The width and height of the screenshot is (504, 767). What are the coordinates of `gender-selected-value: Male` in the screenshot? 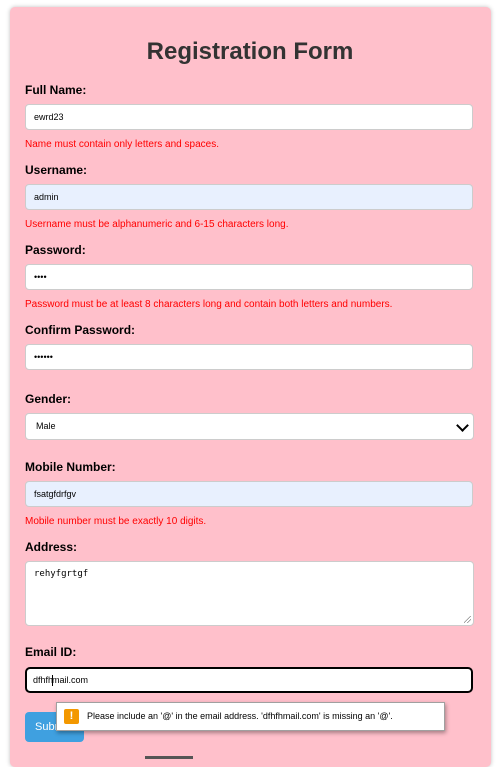 It's located at (46, 426).